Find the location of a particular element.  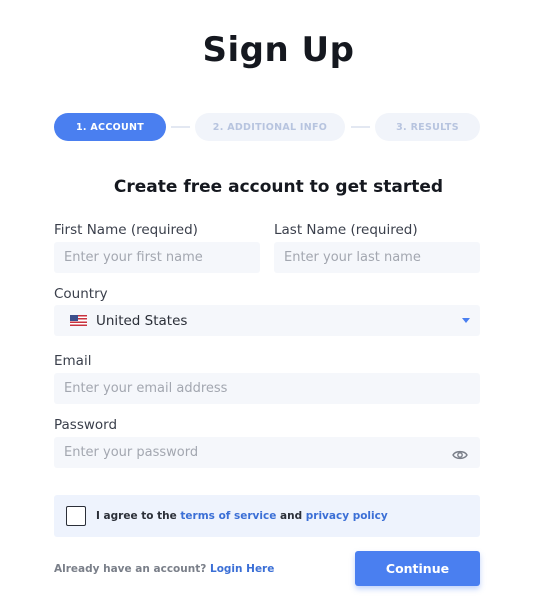

already-have-account-text: Already have an account? is located at coordinates (130, 569).